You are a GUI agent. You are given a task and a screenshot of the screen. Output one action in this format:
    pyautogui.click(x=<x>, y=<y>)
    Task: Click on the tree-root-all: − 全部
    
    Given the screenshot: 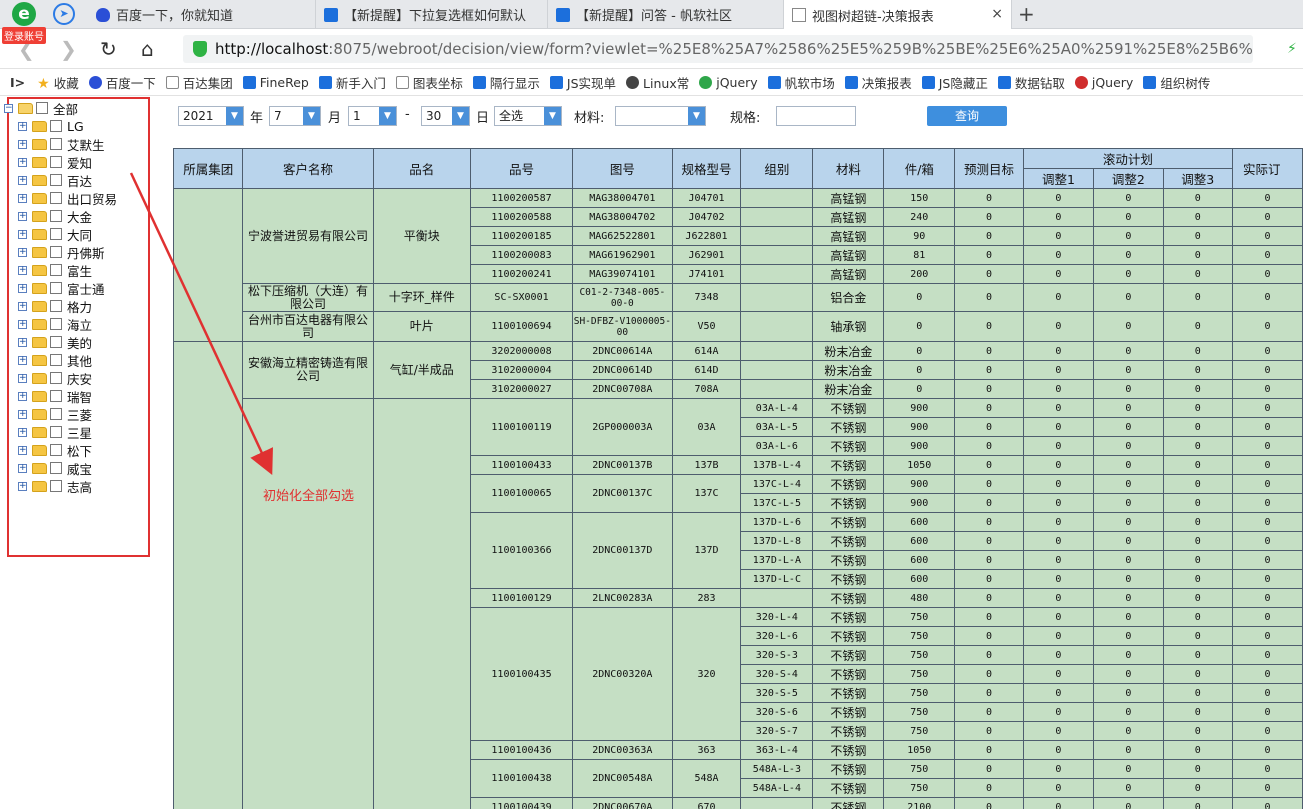 What is the action you would take?
    pyautogui.click(x=41, y=108)
    